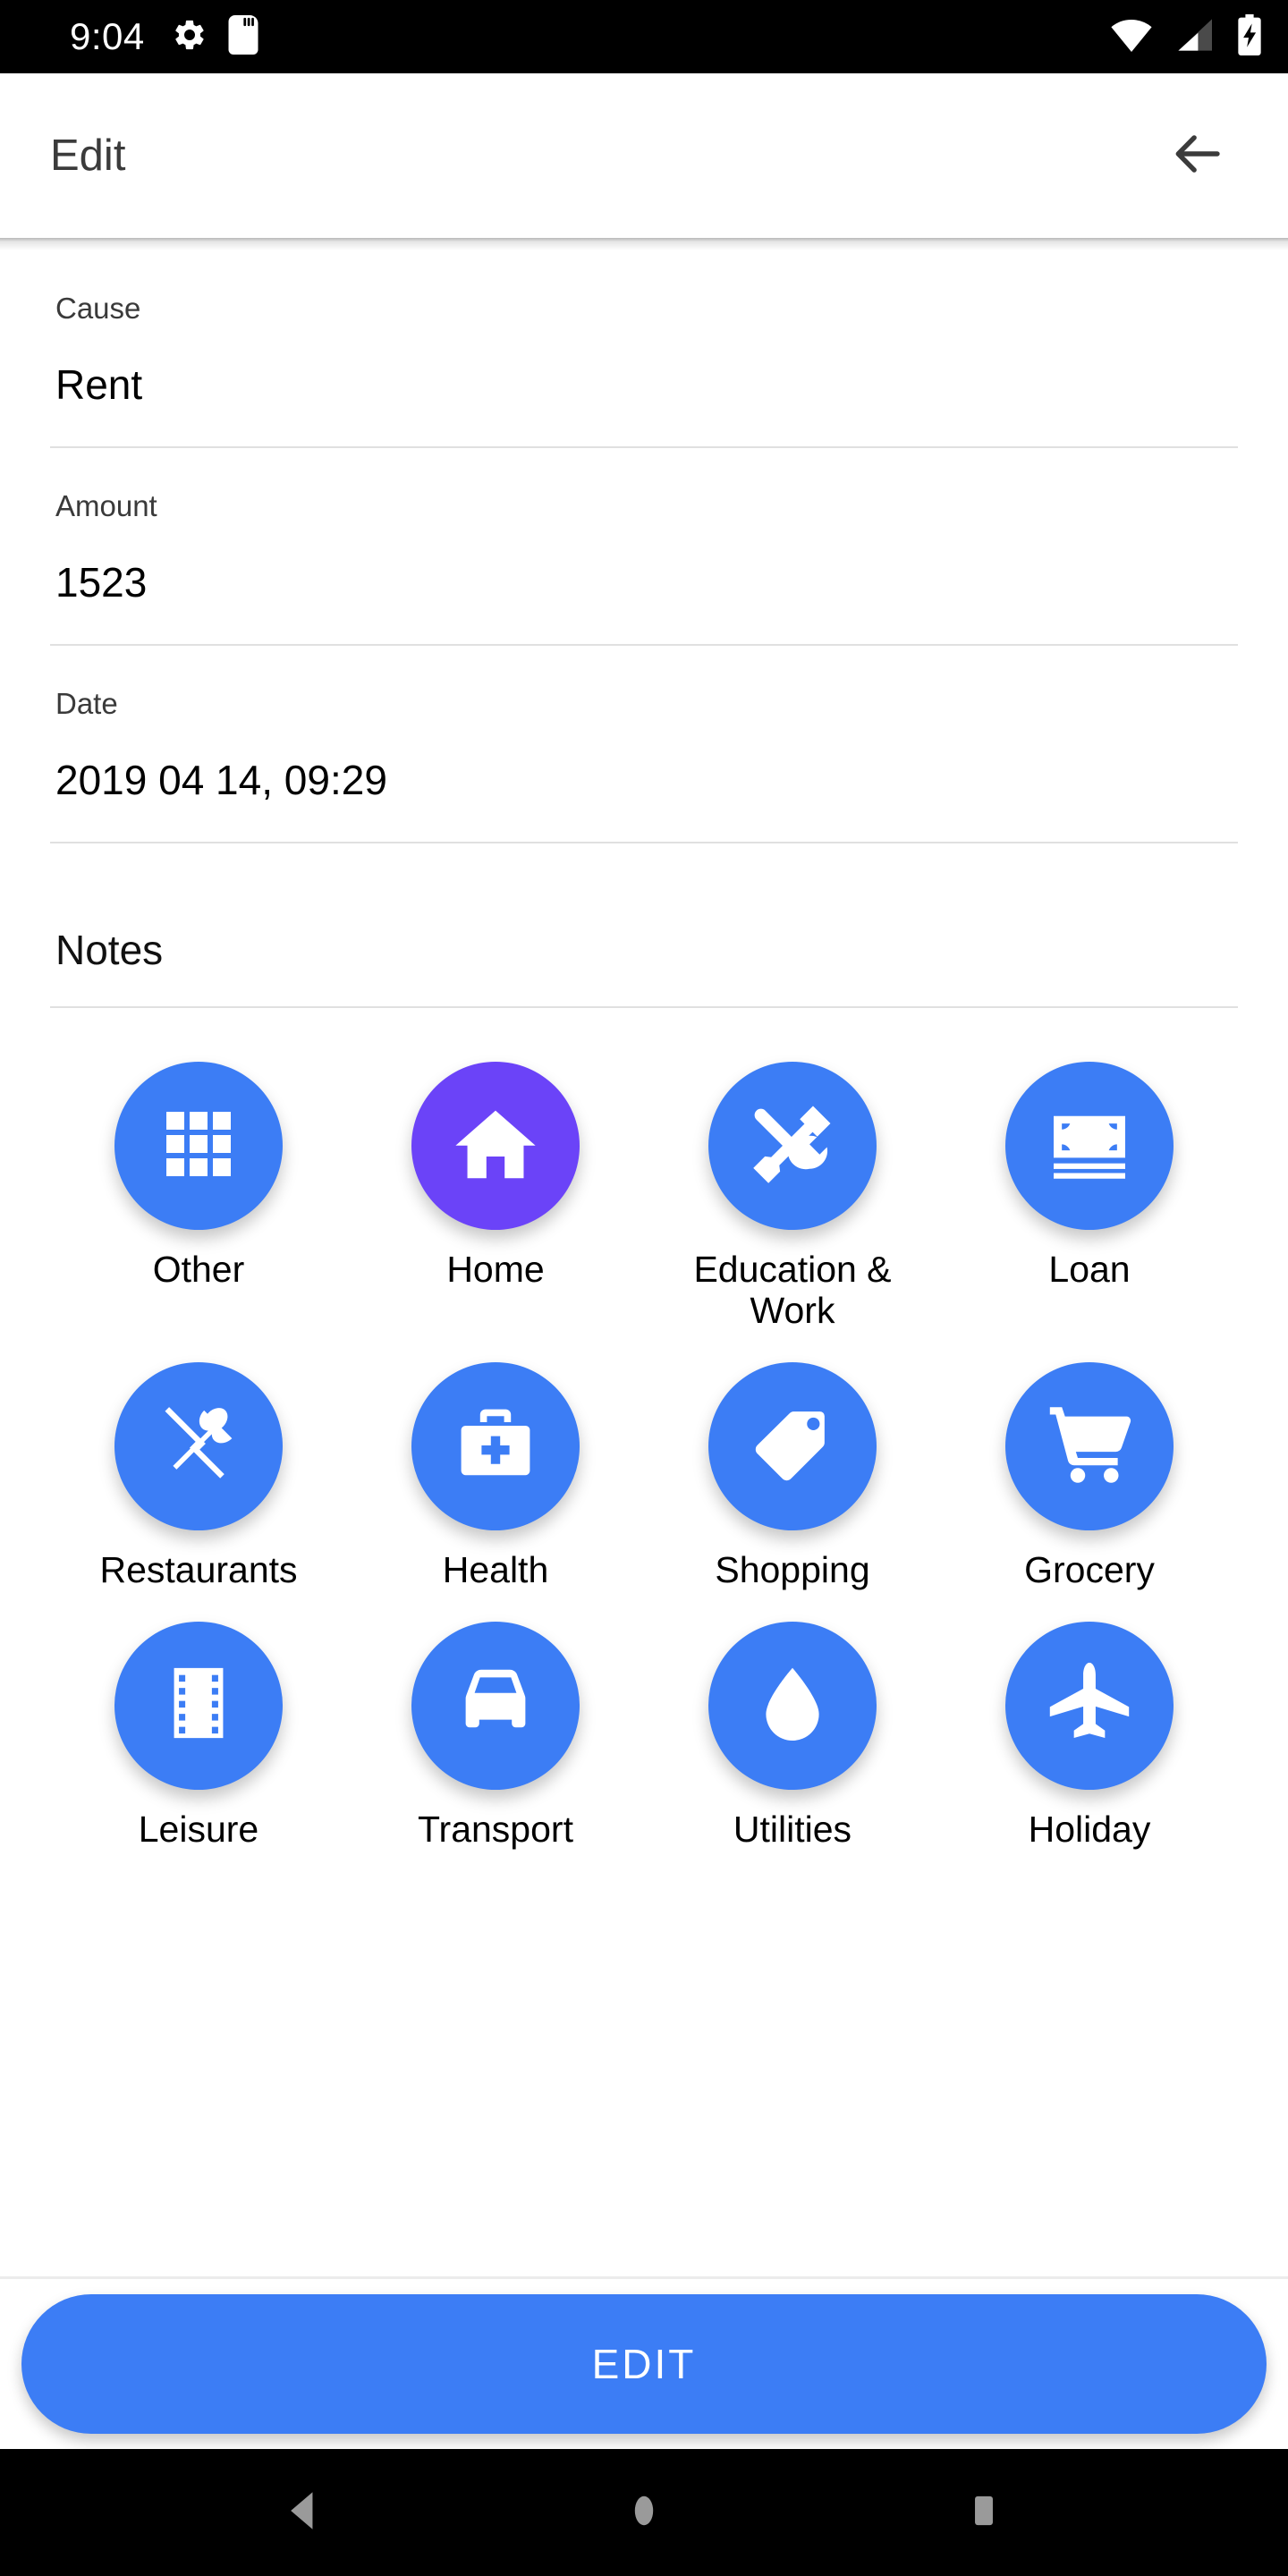 The height and width of the screenshot is (2576, 1288). Describe the element at coordinates (792, 1569) in the screenshot. I see `category-label: Shopping` at that location.